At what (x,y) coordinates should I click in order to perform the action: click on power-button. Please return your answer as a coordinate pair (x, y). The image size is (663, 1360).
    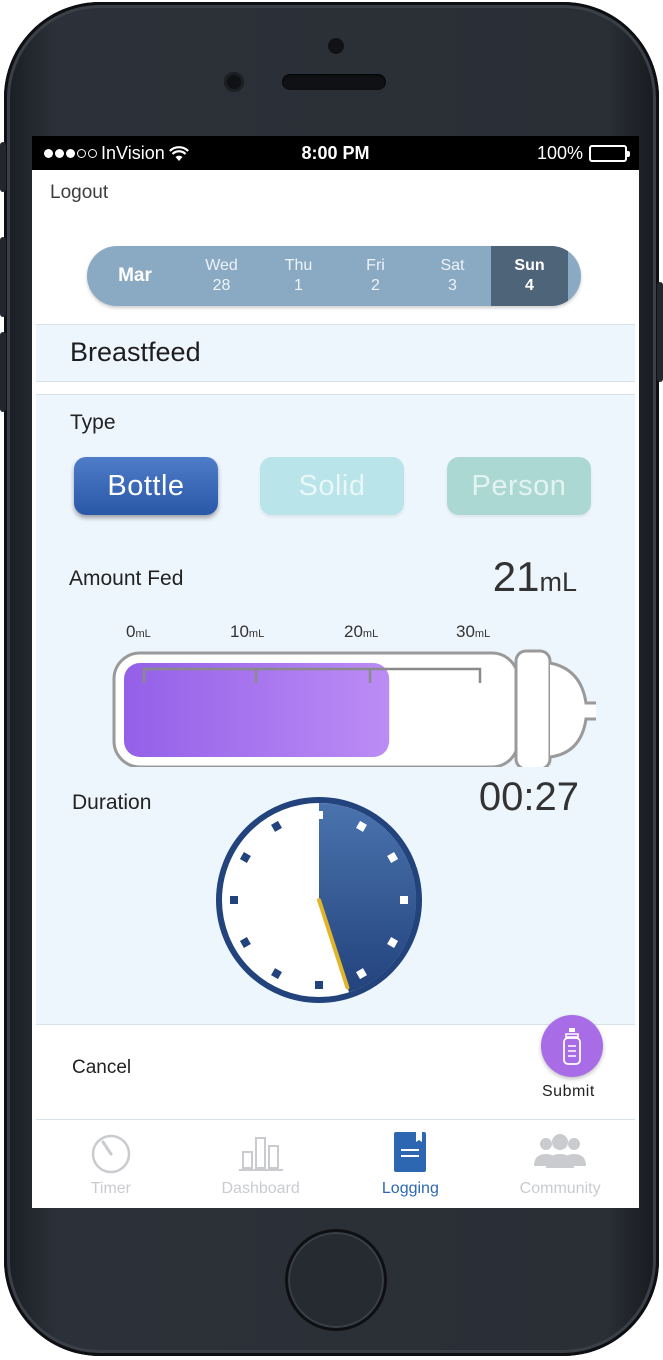
    Looking at the image, I should click on (660, 332).